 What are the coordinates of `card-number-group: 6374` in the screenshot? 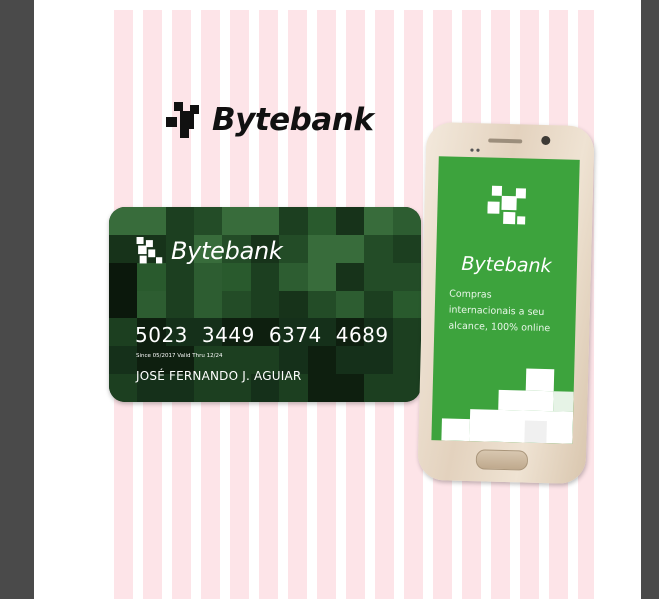 It's located at (295, 335).